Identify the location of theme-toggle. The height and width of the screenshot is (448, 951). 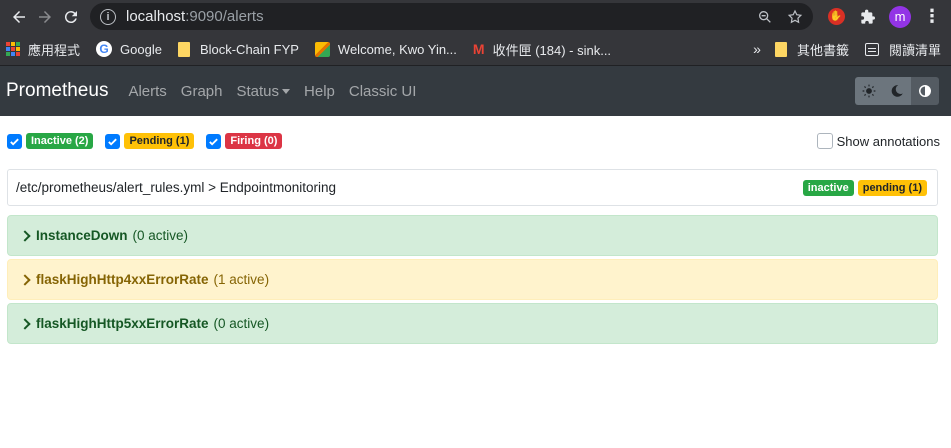
(897, 91).